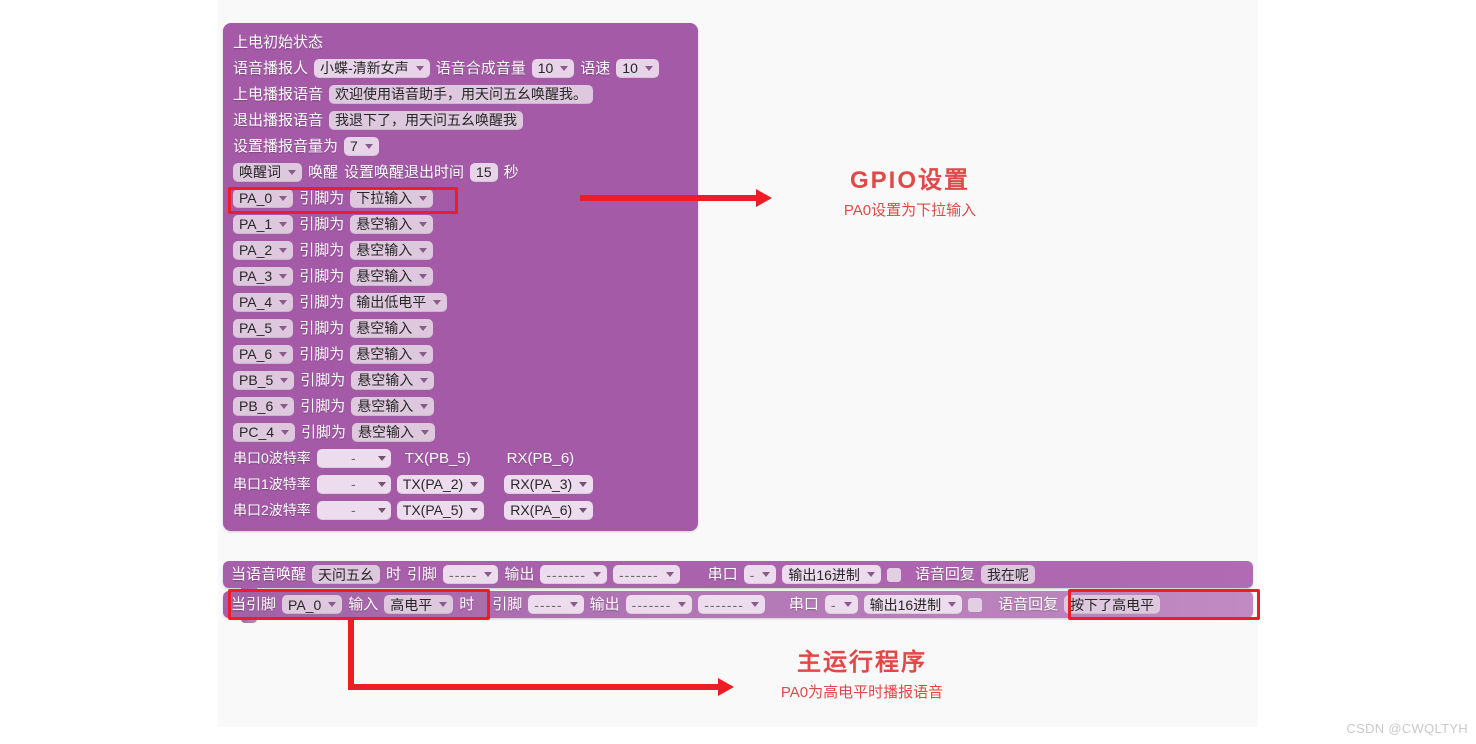 The height and width of the screenshot is (744, 1476). What do you see at coordinates (944, 574) in the screenshot?
I see `e1-reply-label: 语音回复` at bounding box center [944, 574].